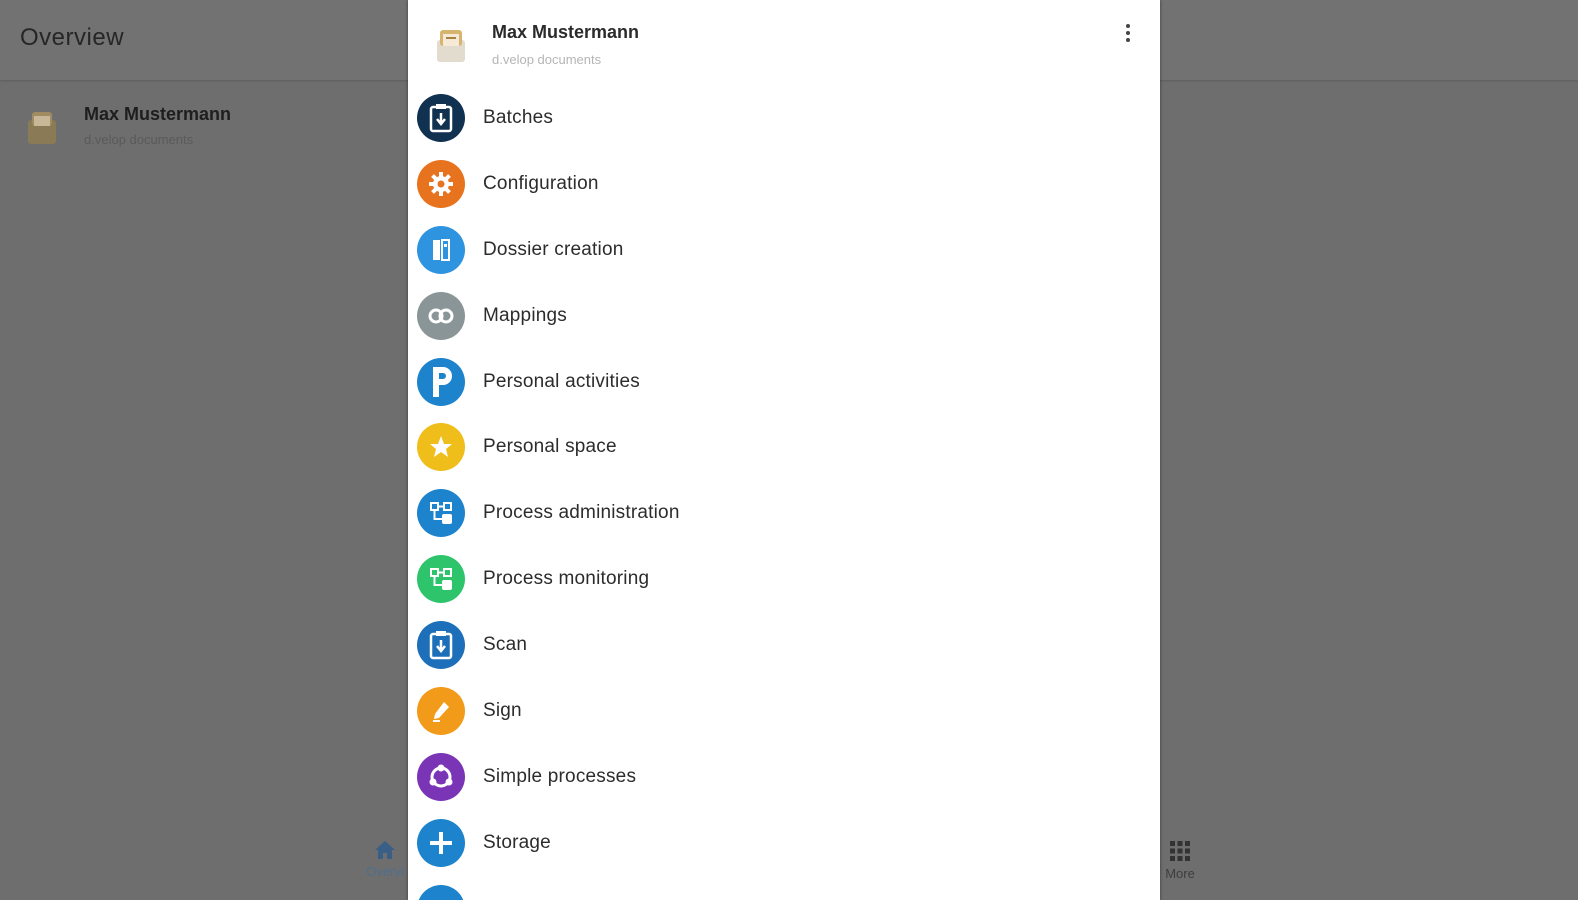  Describe the element at coordinates (441, 249) in the screenshot. I see `dossier-icon` at that location.